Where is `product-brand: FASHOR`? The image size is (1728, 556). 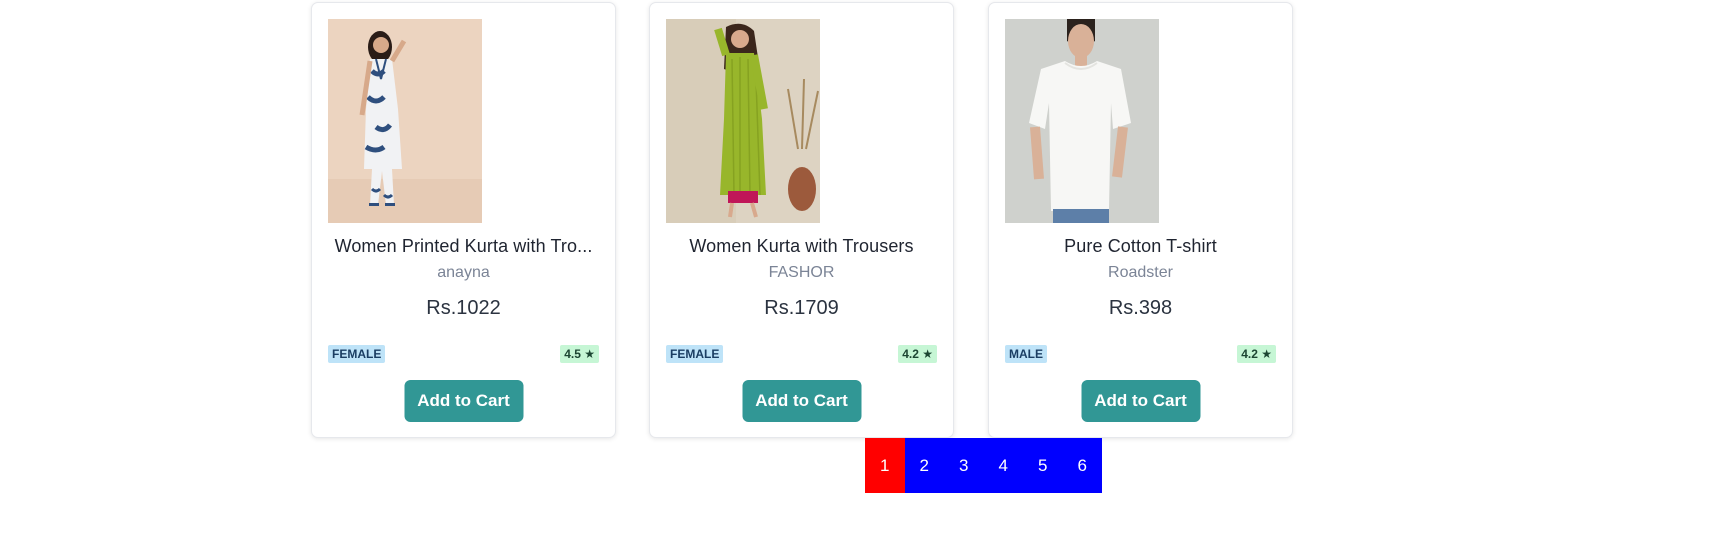 product-brand: FASHOR is located at coordinates (801, 272).